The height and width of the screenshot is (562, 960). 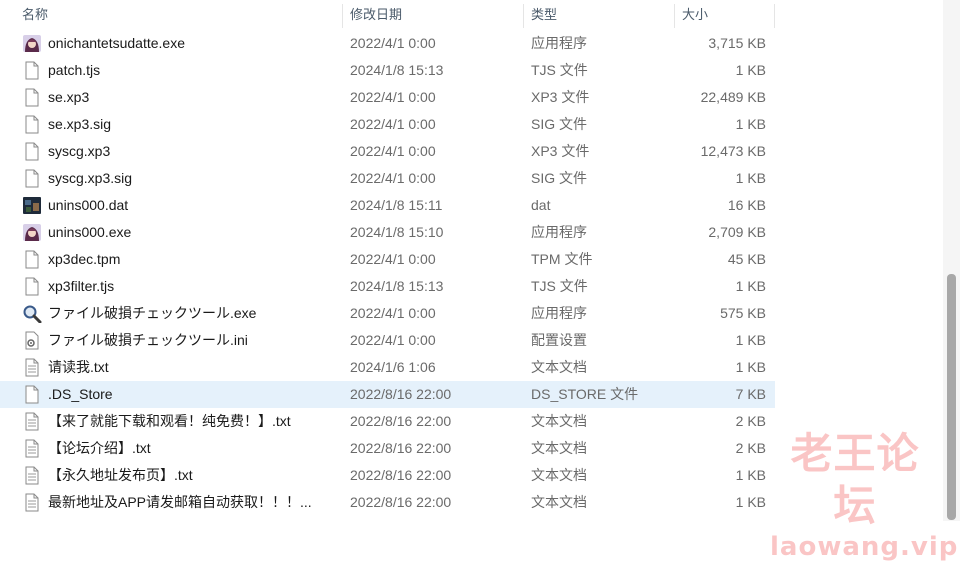 I want to click on file-name: syscg.xp3.sig, so click(x=90, y=178).